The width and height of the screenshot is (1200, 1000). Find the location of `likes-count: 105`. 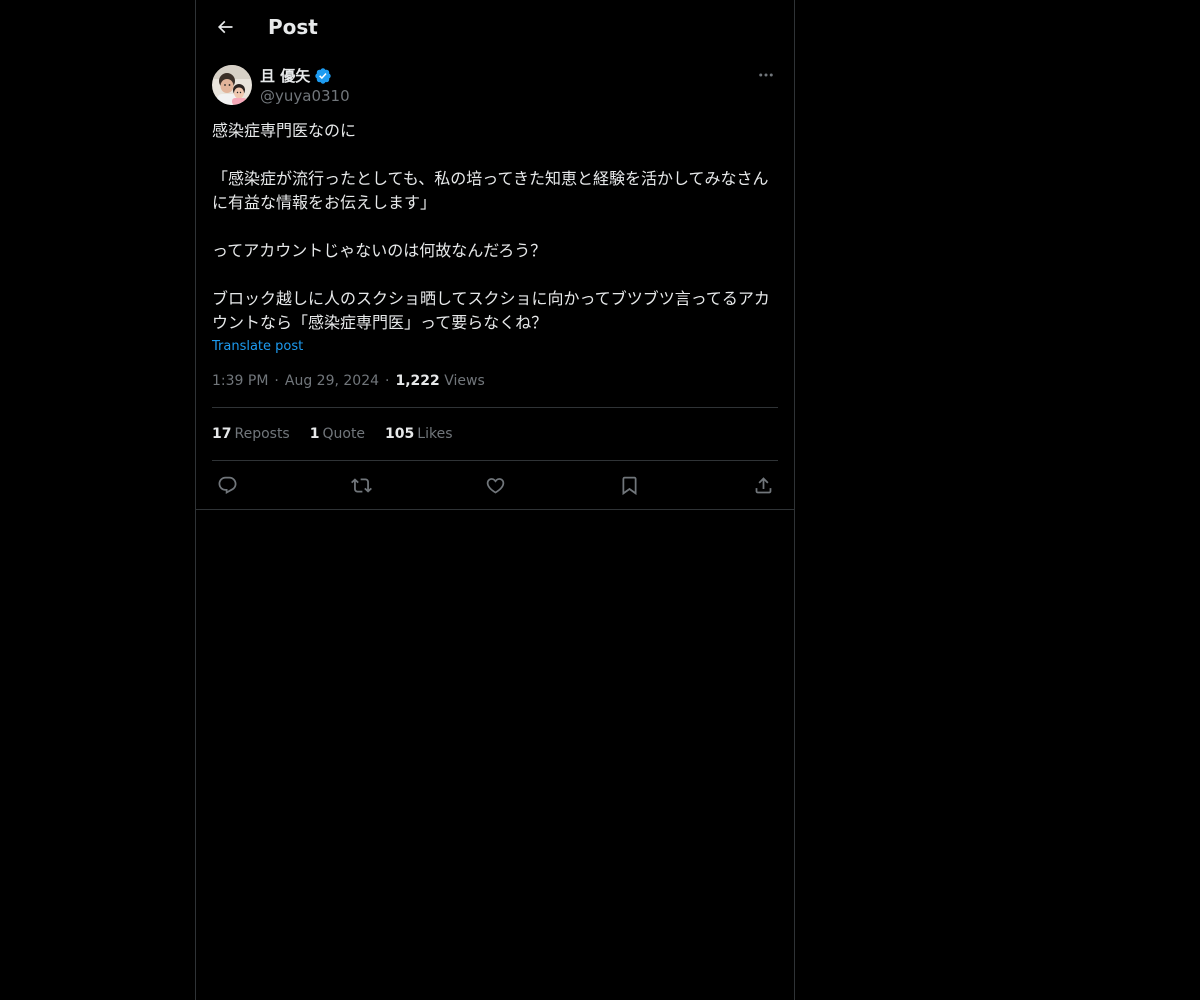

likes-count: 105 is located at coordinates (400, 434).